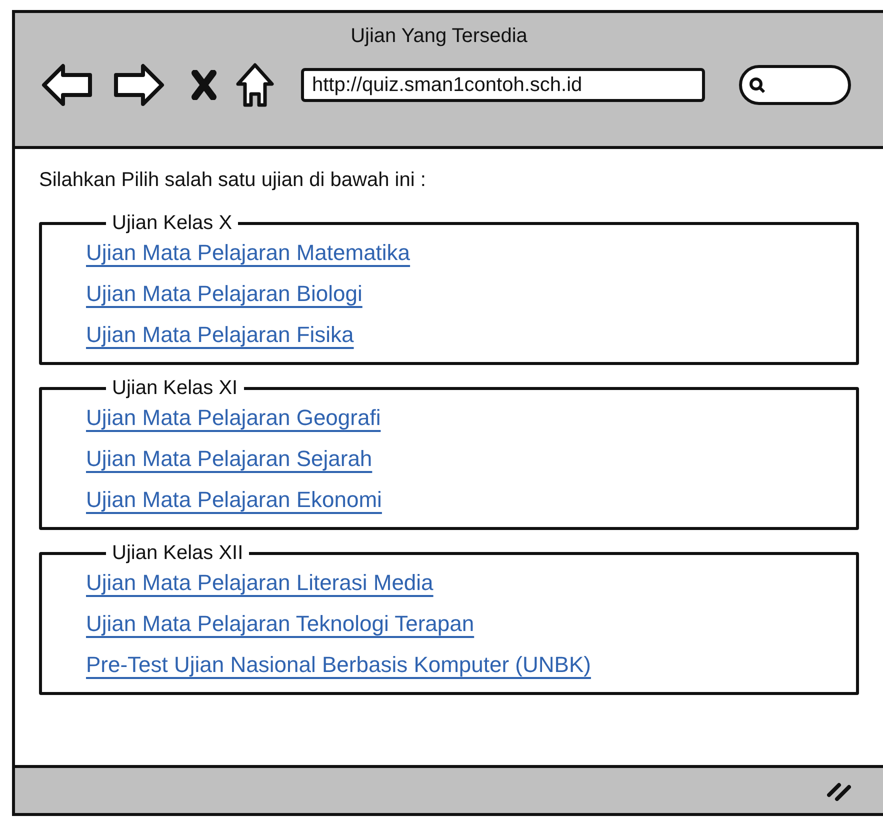 The image size is (883, 819). What do you see at coordinates (233, 180) in the screenshot?
I see `instruction-text: Silahkan Pilih salah satu ujian di bawah ini :` at bounding box center [233, 180].